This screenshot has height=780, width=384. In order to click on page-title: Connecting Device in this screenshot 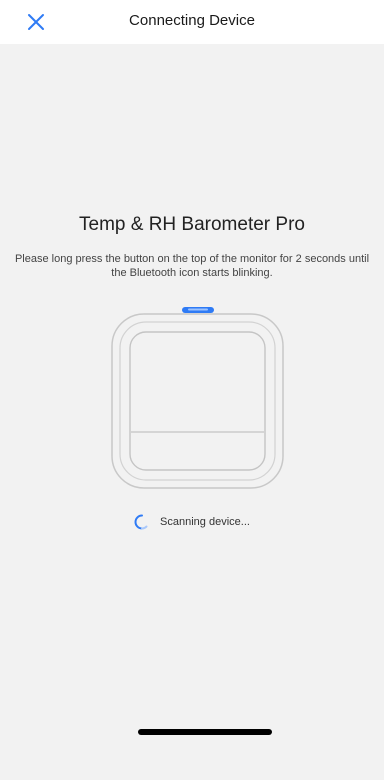, I will do `click(192, 20)`.